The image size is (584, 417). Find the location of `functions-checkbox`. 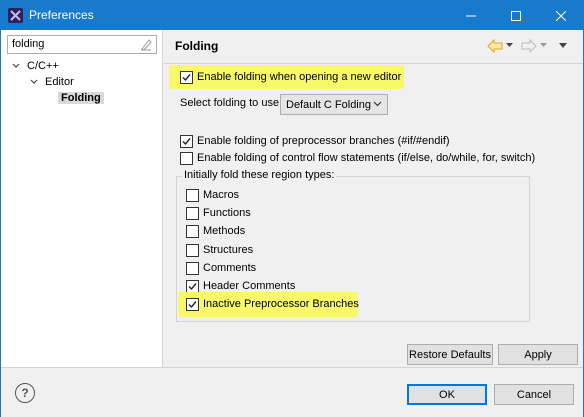

functions-checkbox is located at coordinates (192, 213).